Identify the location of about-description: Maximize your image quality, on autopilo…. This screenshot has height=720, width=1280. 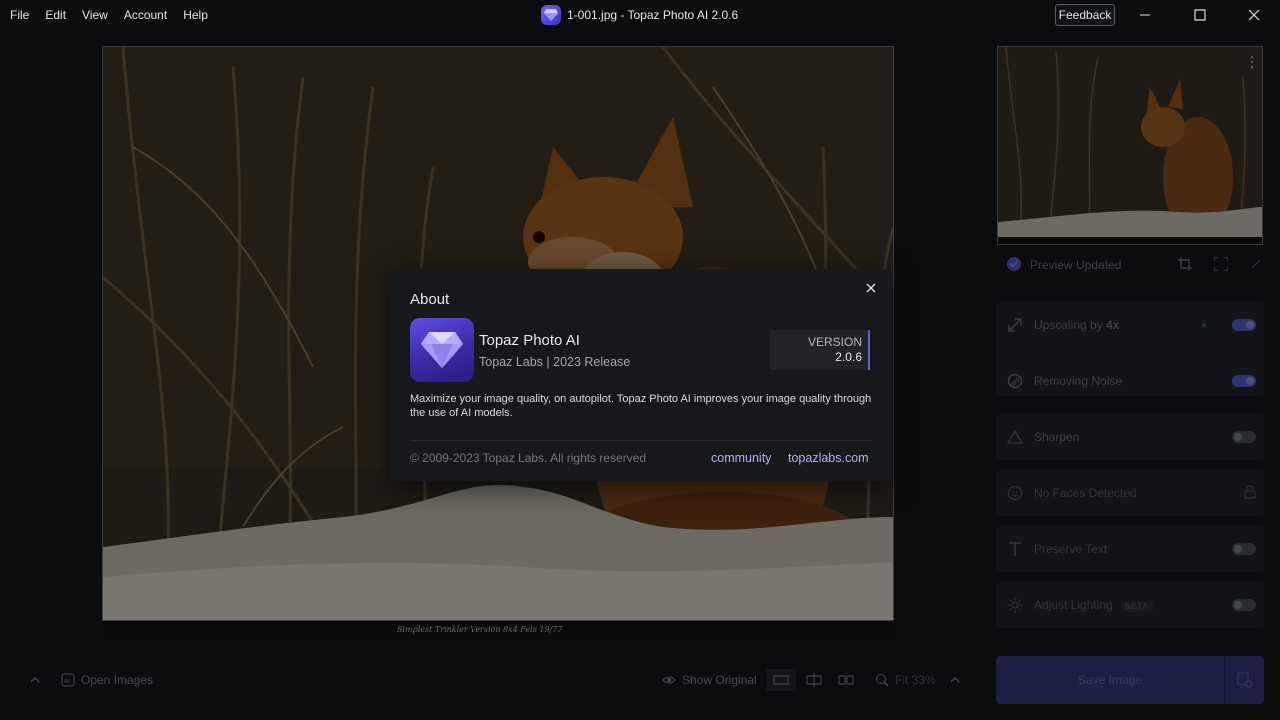
(641, 406).